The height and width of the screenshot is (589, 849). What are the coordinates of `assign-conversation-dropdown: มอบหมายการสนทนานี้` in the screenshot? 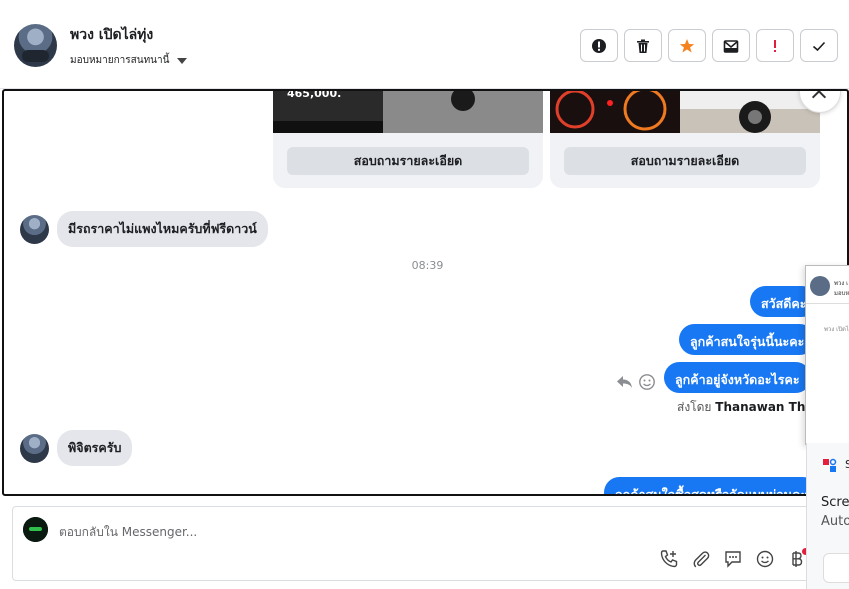 It's located at (129, 60).